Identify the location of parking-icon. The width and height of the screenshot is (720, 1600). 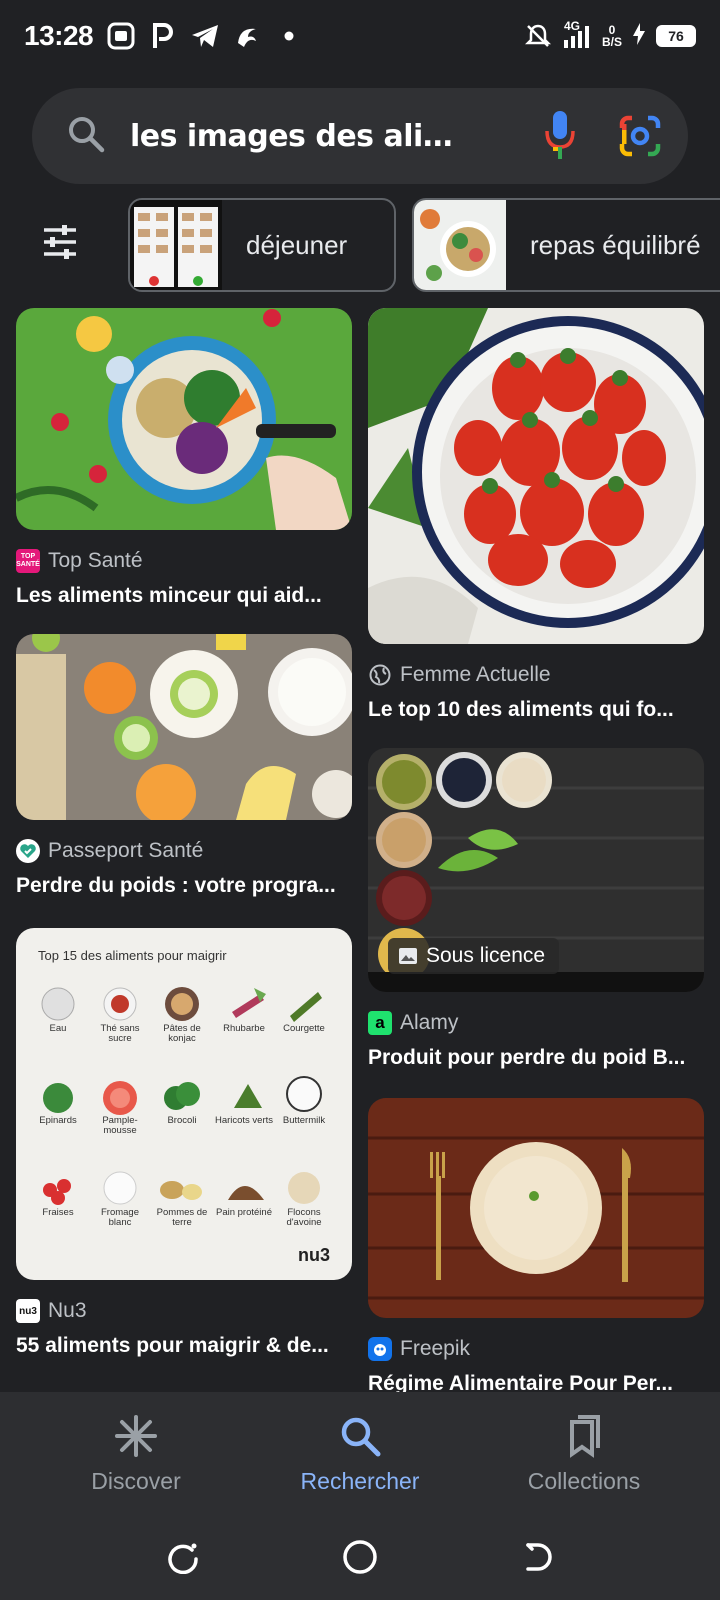
(163, 36).